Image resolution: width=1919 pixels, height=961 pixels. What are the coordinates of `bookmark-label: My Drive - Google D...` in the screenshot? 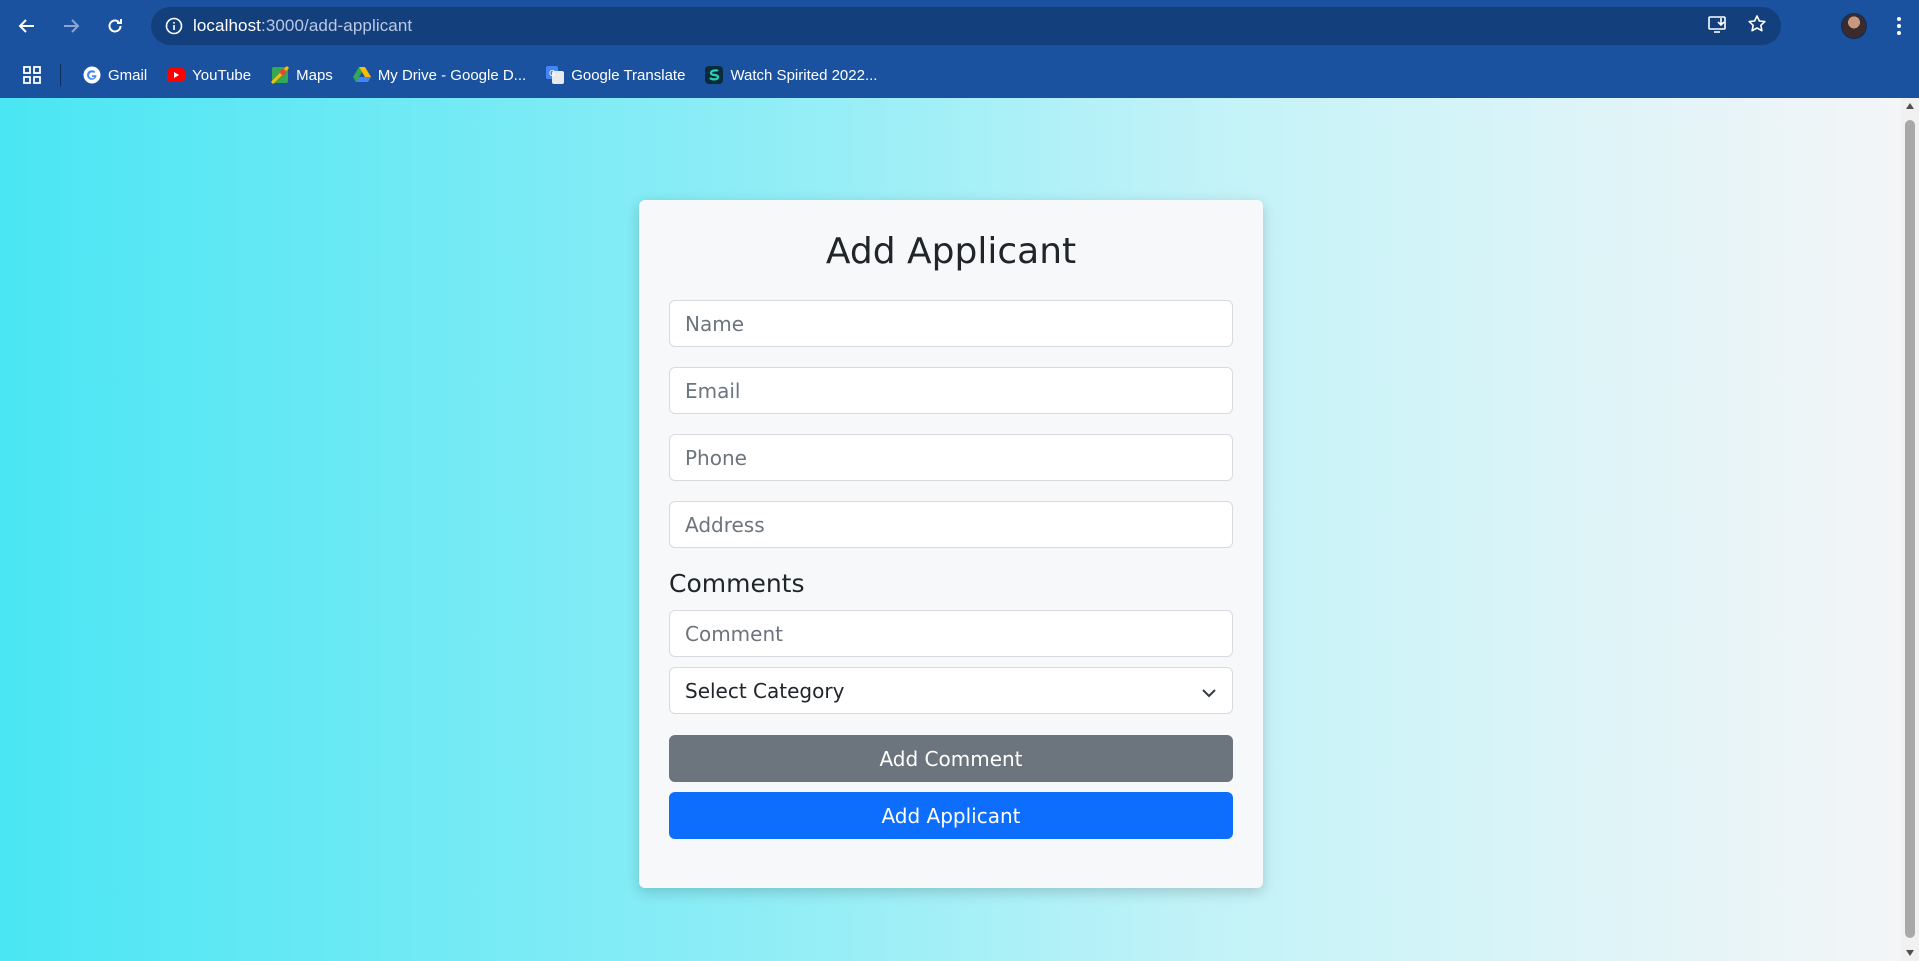 It's located at (452, 75).